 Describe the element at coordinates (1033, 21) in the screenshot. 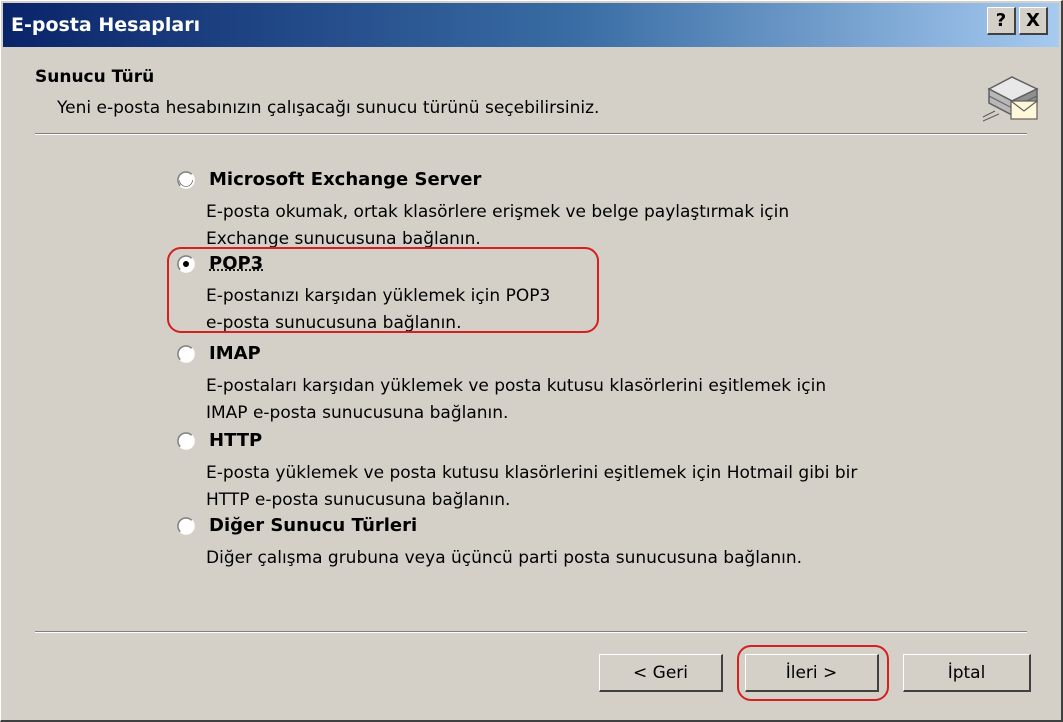

I see `close-button: X` at that location.